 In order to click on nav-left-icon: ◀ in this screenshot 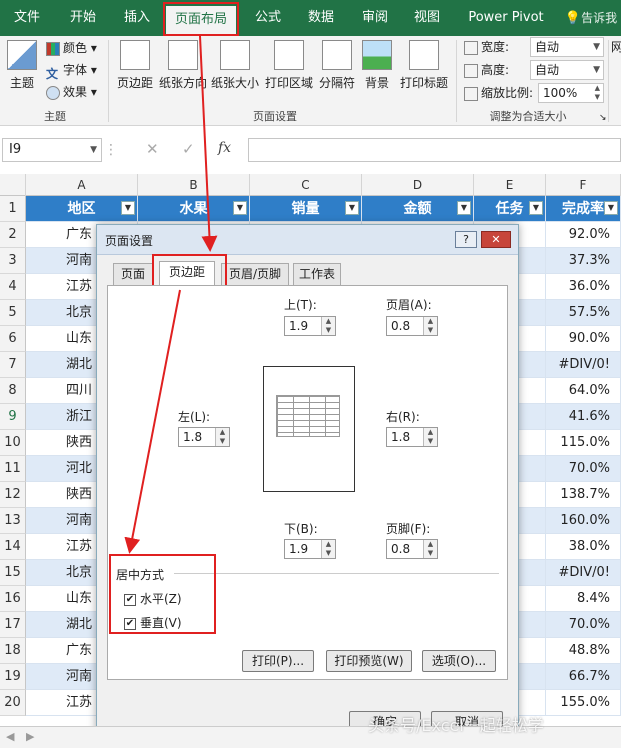, I will do `click(10, 736)`.